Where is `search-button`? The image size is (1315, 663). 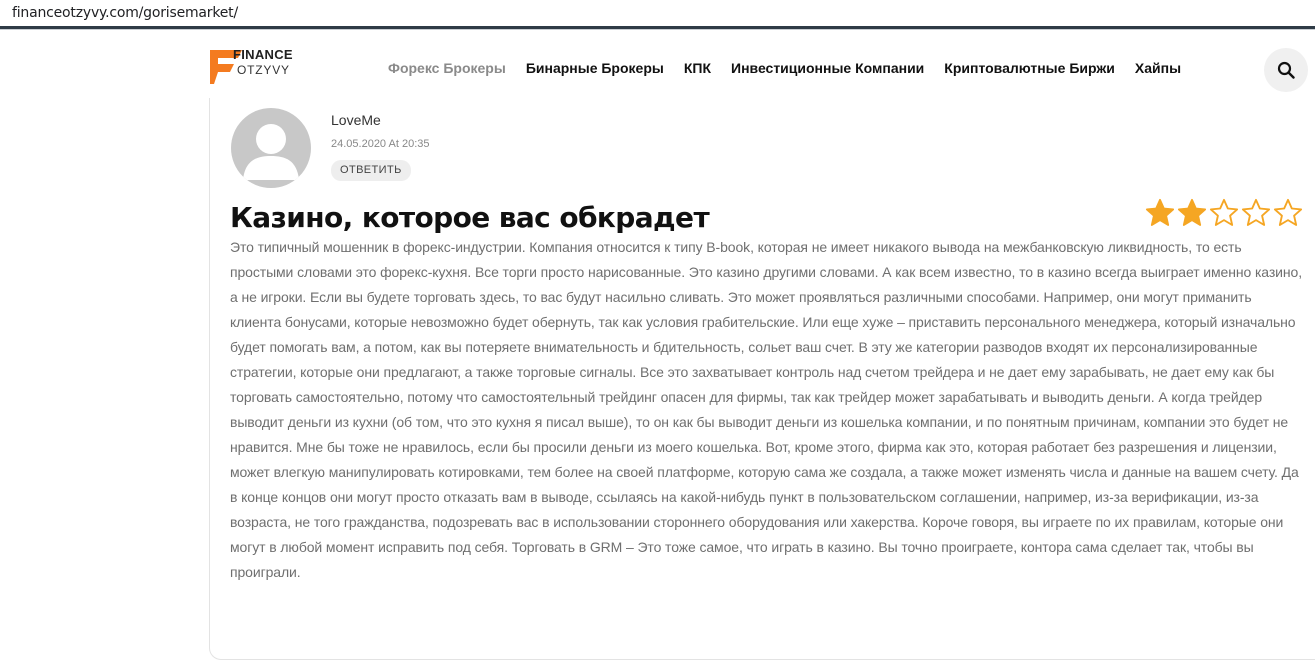 search-button is located at coordinates (1286, 70).